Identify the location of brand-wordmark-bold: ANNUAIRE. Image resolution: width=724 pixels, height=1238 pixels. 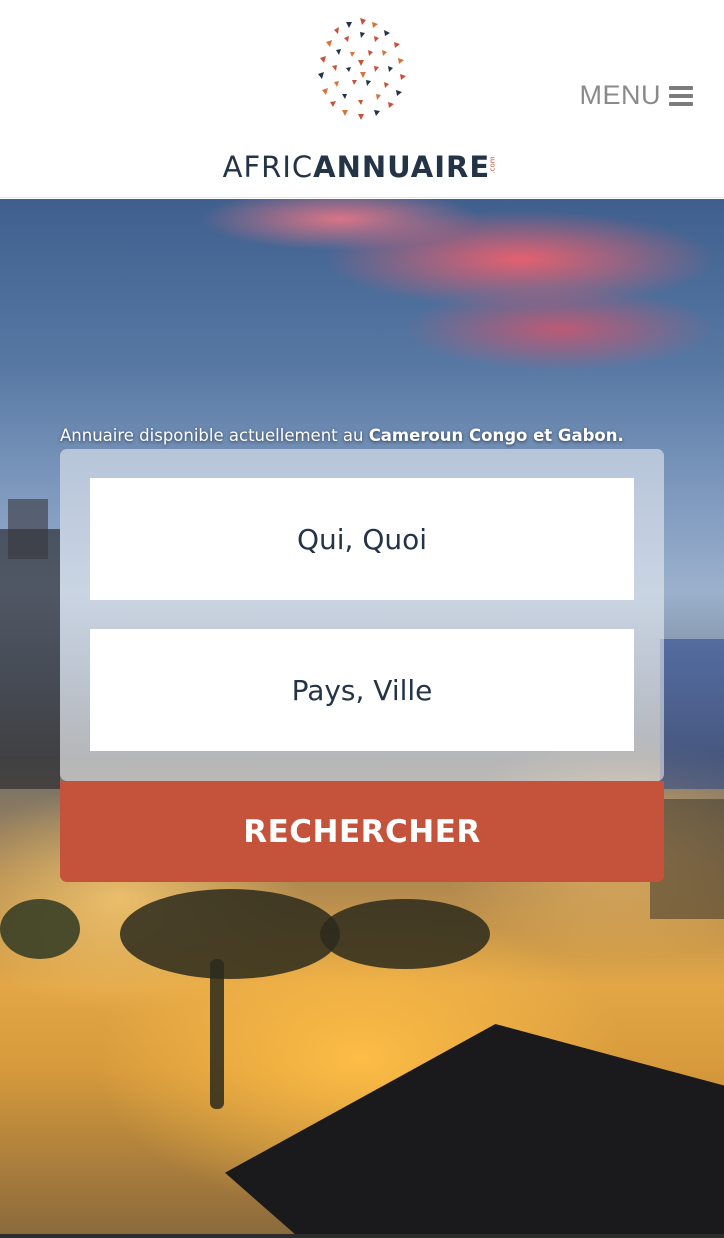
(402, 167).